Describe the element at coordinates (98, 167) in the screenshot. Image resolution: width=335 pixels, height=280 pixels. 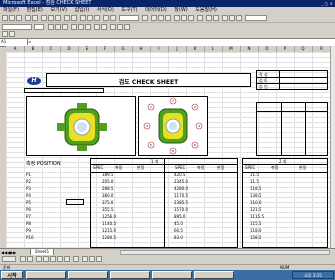
I see `column-label: SPEC` at that location.